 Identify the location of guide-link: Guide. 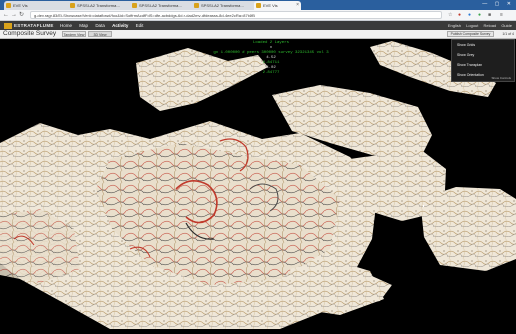
(506, 25).